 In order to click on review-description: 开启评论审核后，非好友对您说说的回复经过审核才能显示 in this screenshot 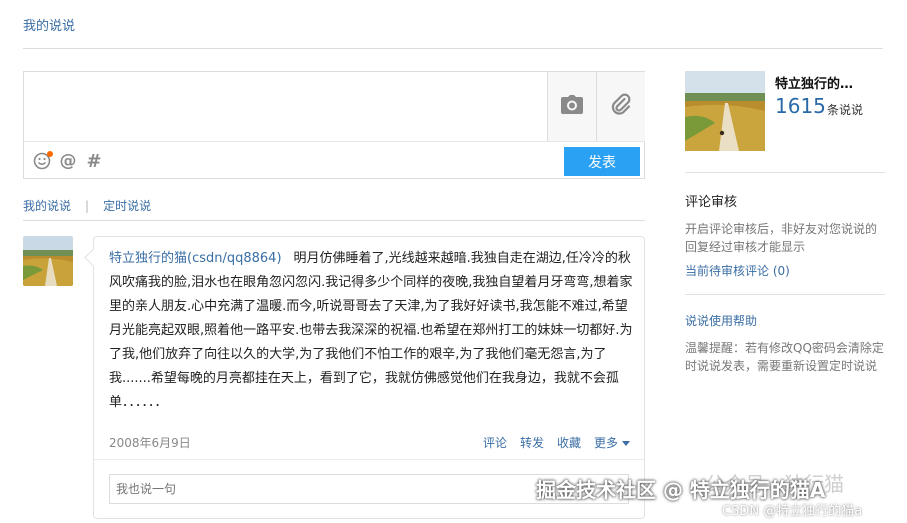, I will do `click(781, 238)`.